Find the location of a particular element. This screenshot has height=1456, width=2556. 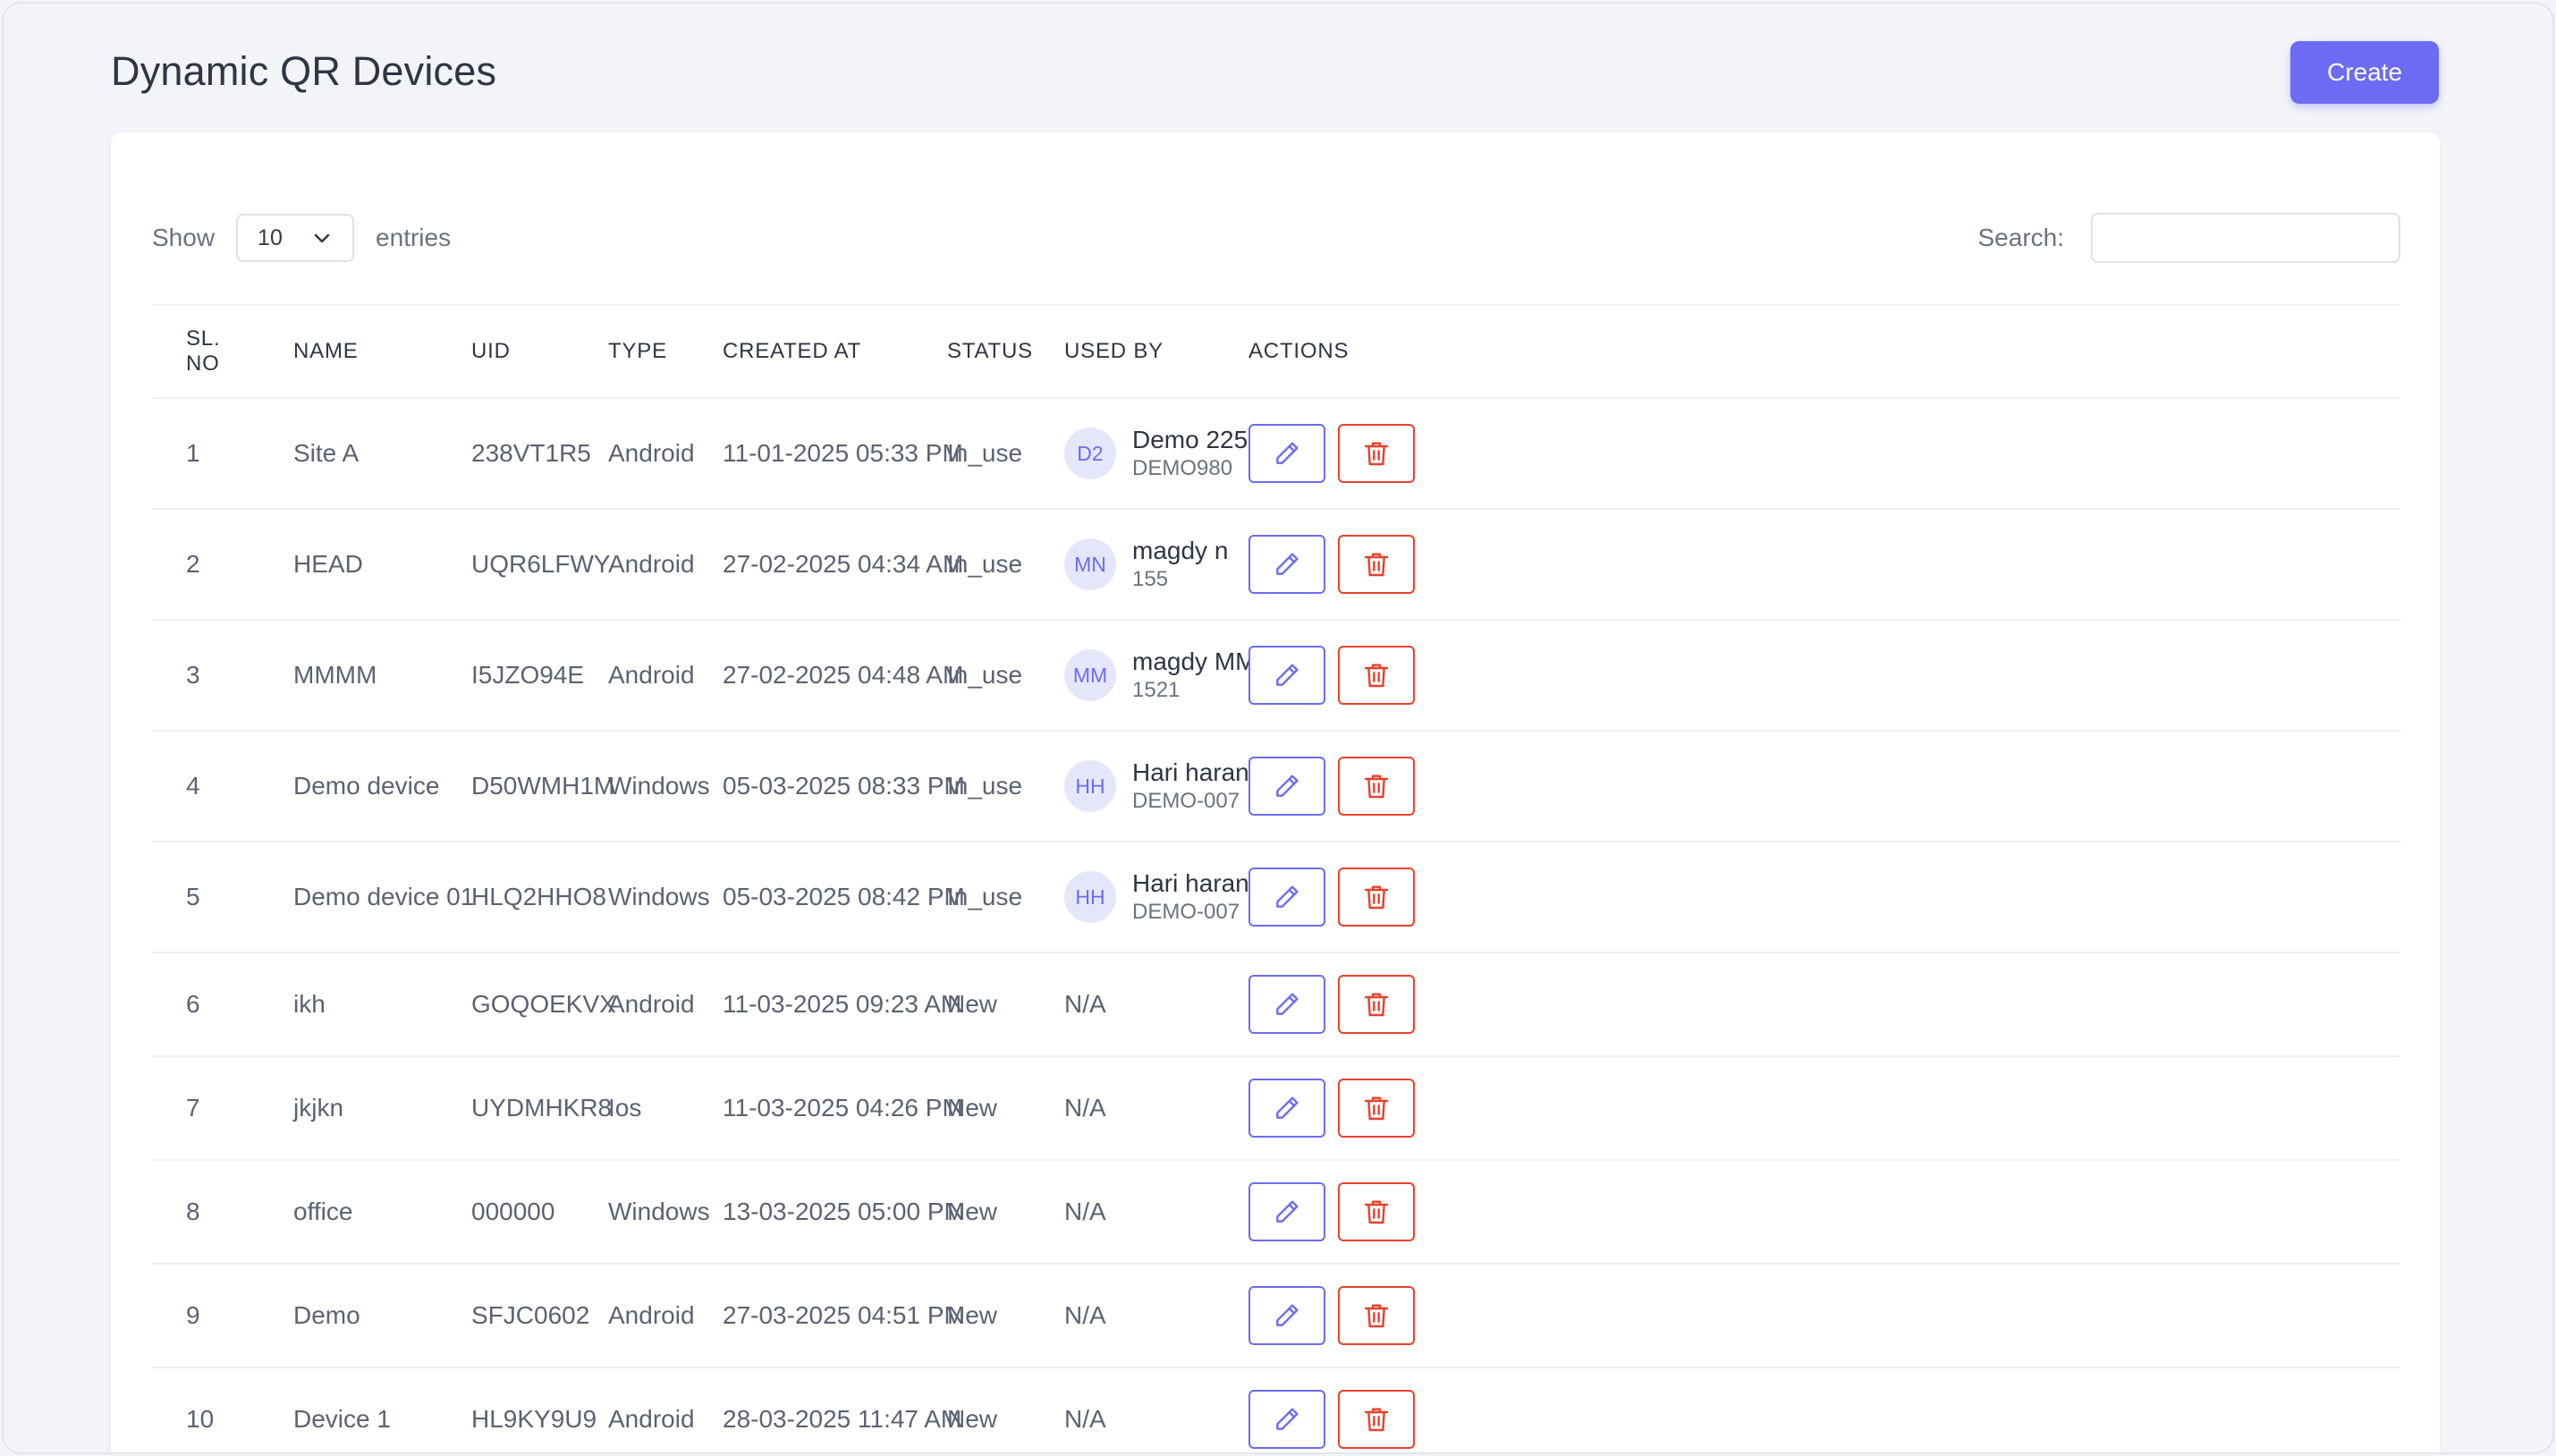

entries-label: entries is located at coordinates (414, 238).